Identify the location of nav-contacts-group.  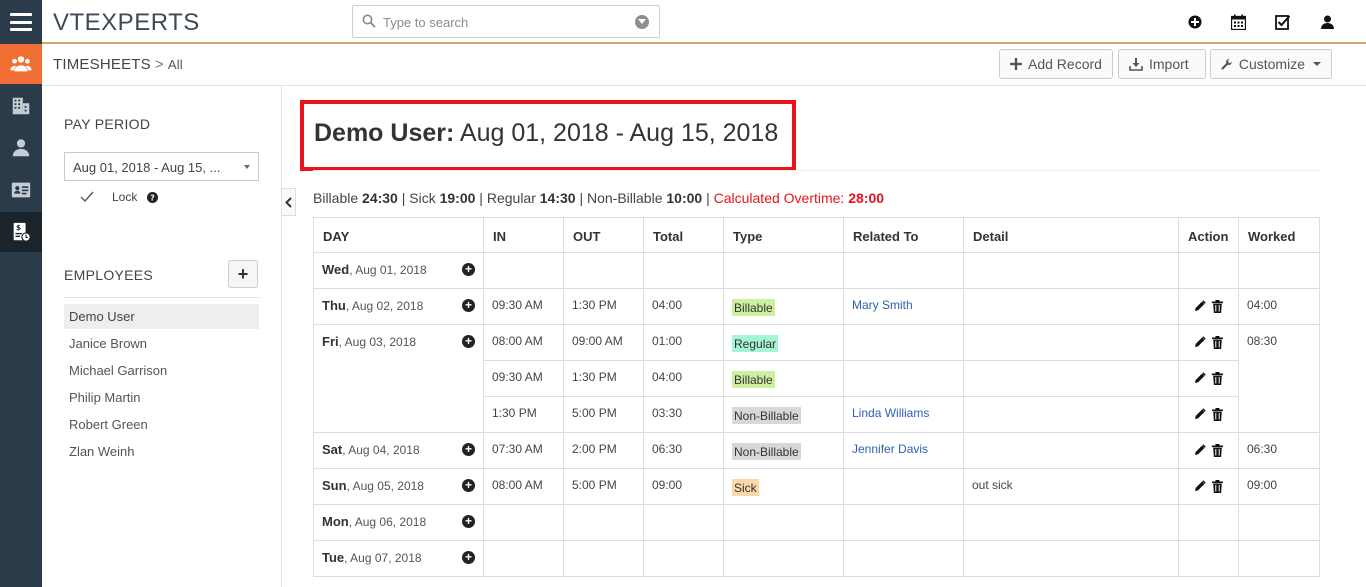
(21, 64).